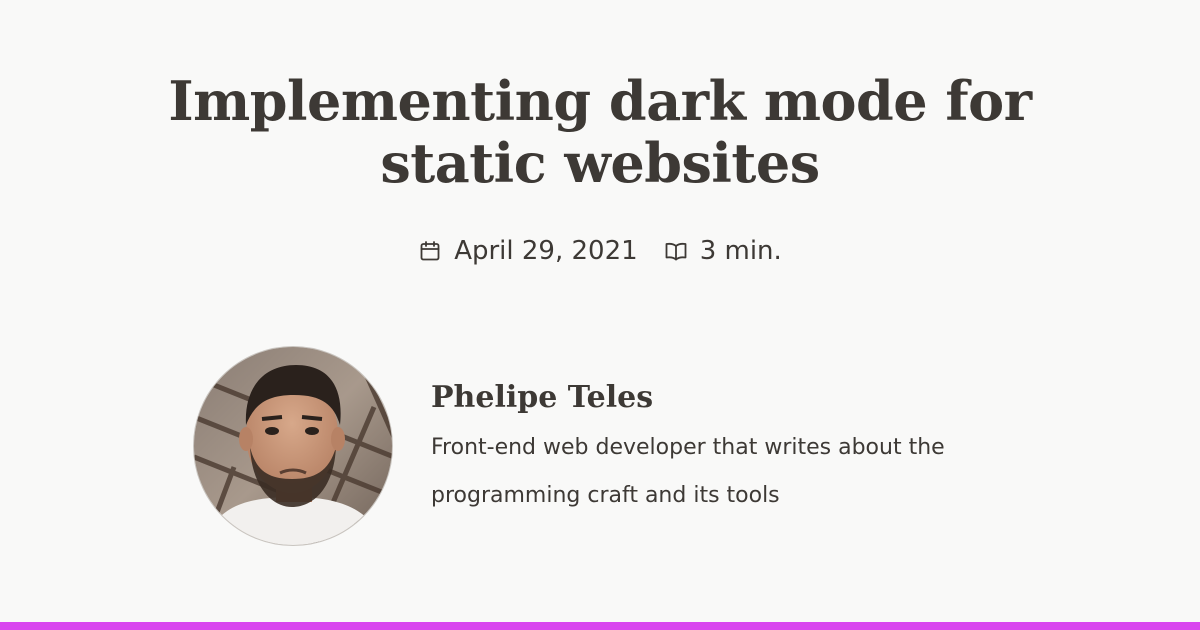  Describe the element at coordinates (546, 251) in the screenshot. I see `post-date: April 29, 2021` at that location.